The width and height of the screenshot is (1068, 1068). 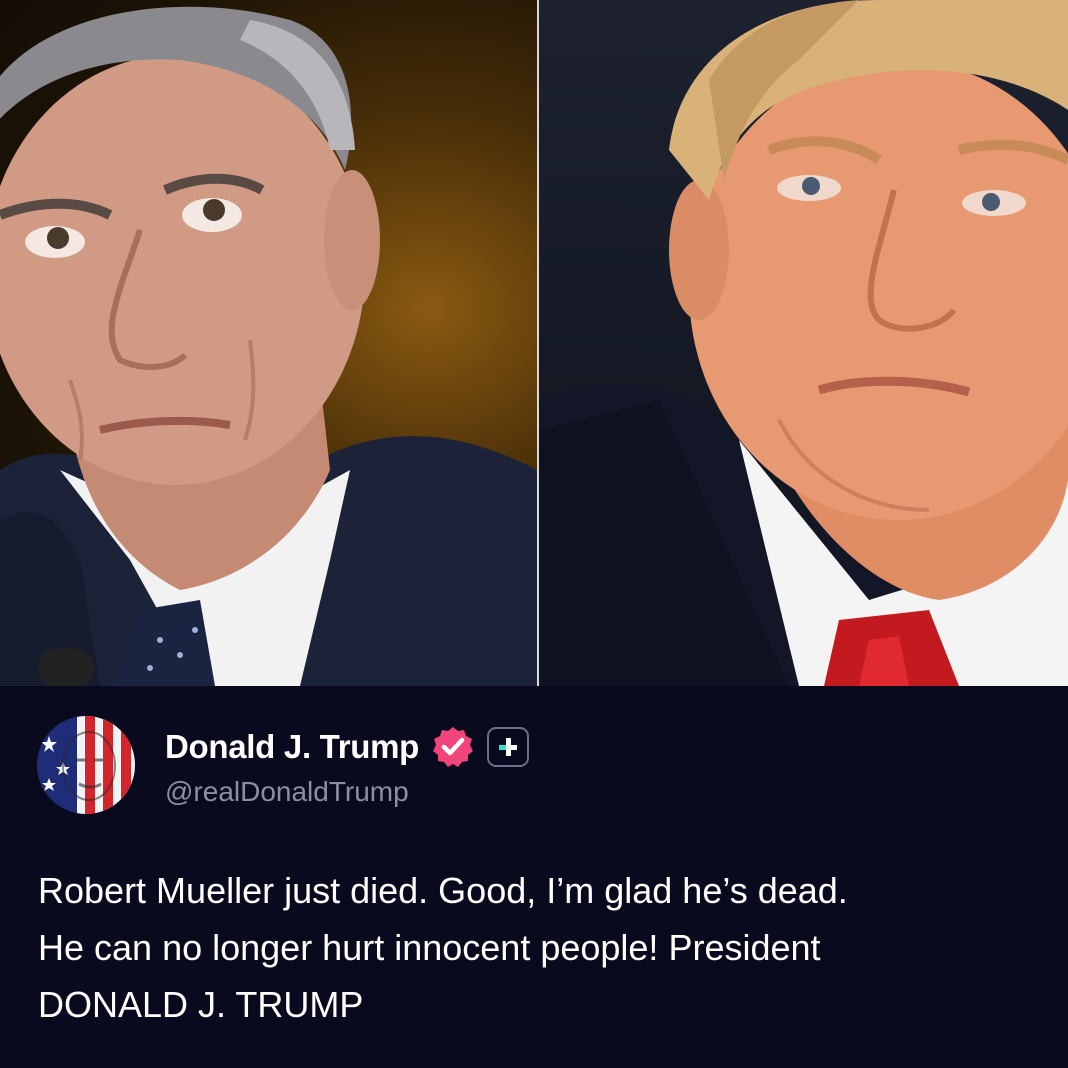 I want to click on flag-portrait-avatar, so click(x=86, y=765).